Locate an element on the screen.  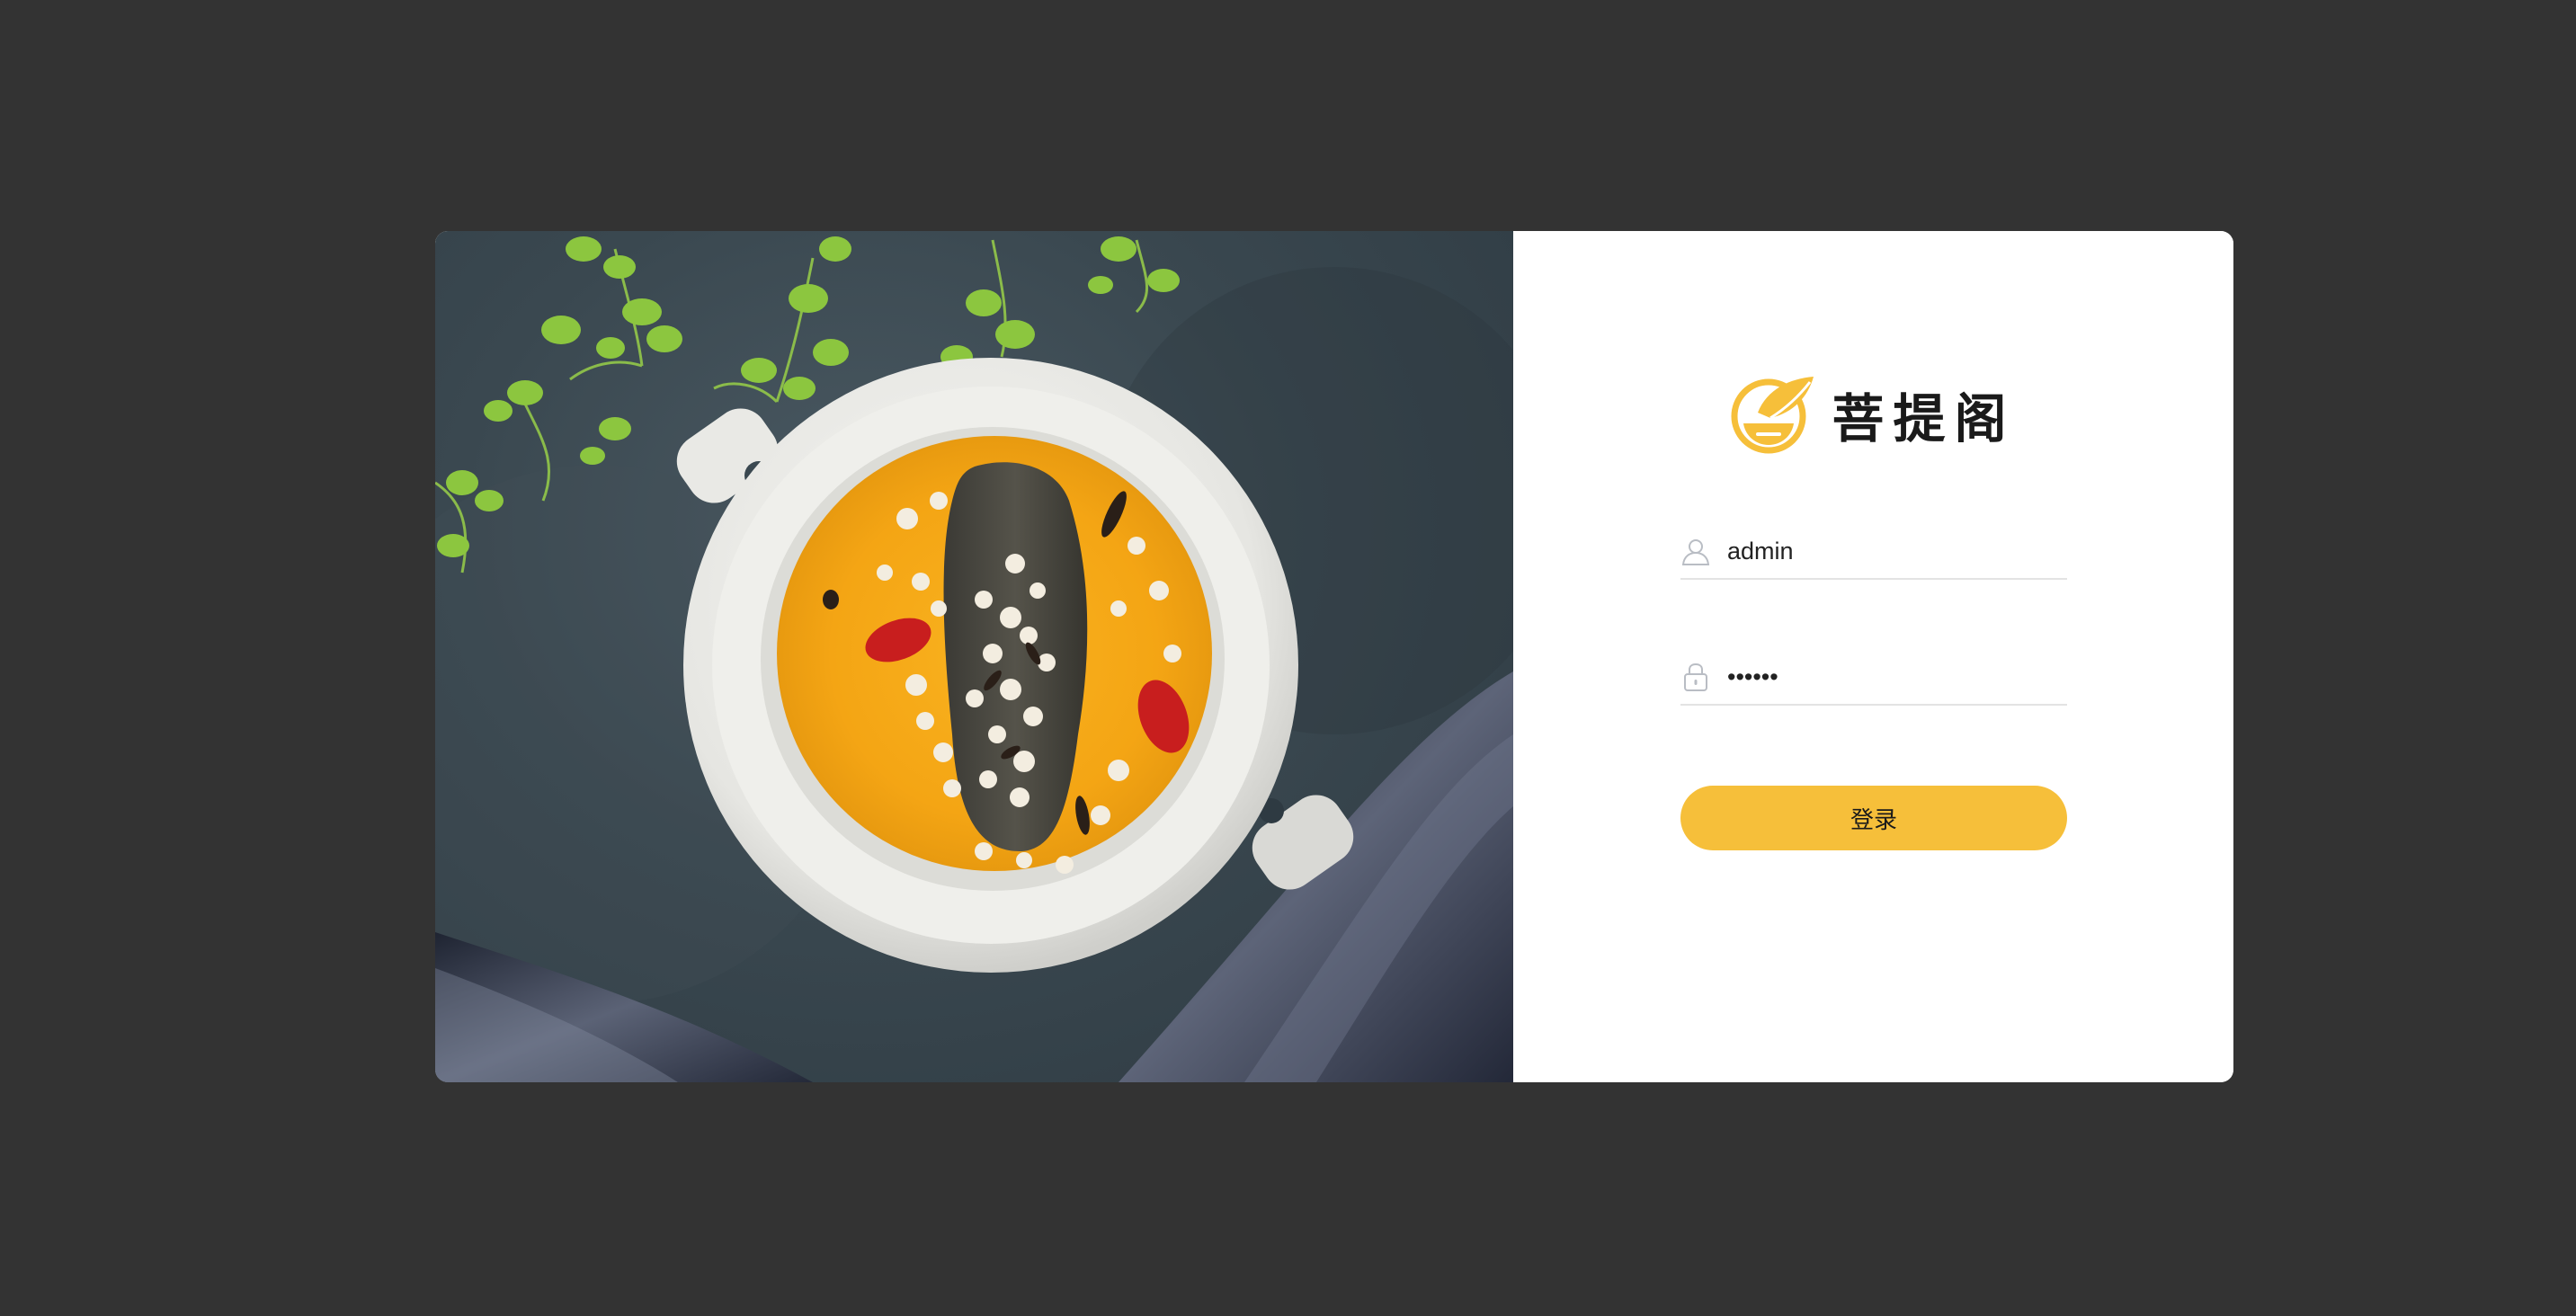
brand-header: 菩提阁 is located at coordinates (1873, 414).